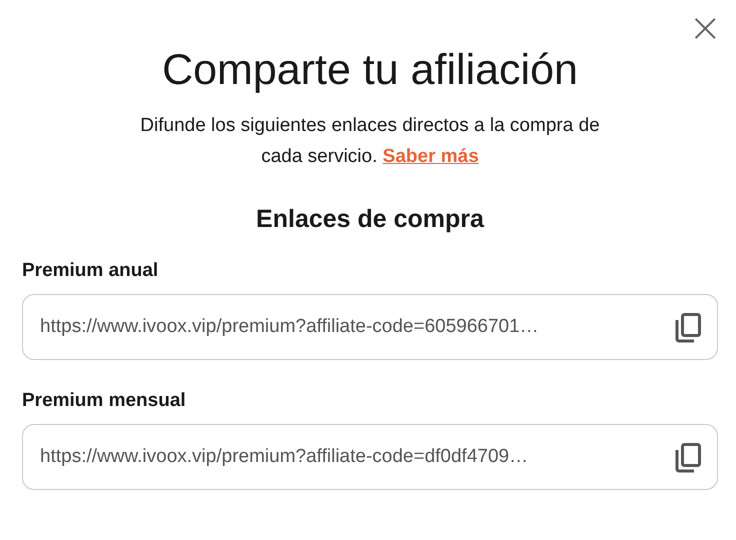 This screenshot has width=736, height=540. What do you see at coordinates (370, 70) in the screenshot?
I see `dialog-title: Comparte tu afiliación` at bounding box center [370, 70].